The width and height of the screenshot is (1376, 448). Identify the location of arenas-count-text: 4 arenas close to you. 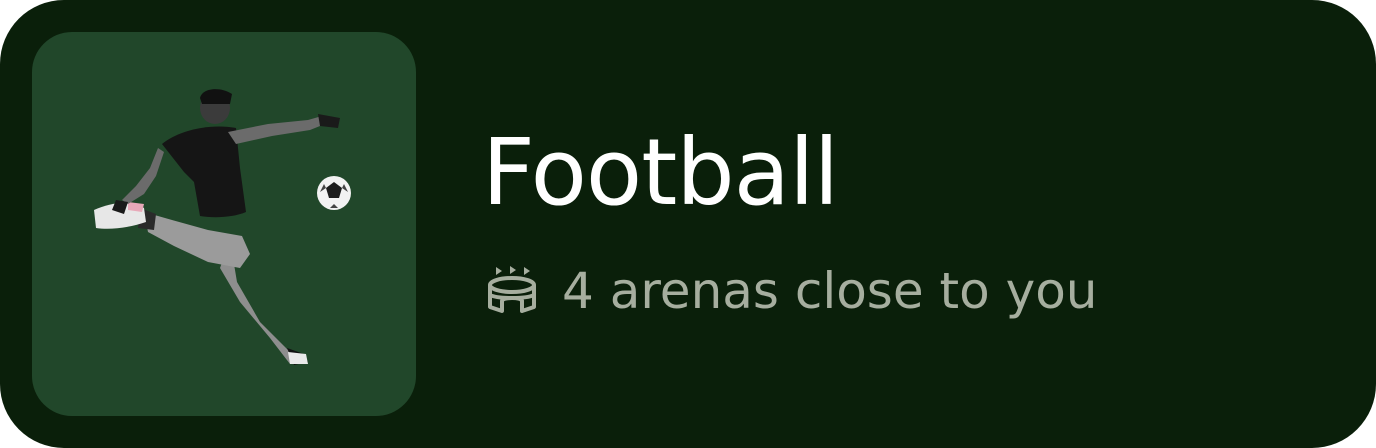
(830, 291).